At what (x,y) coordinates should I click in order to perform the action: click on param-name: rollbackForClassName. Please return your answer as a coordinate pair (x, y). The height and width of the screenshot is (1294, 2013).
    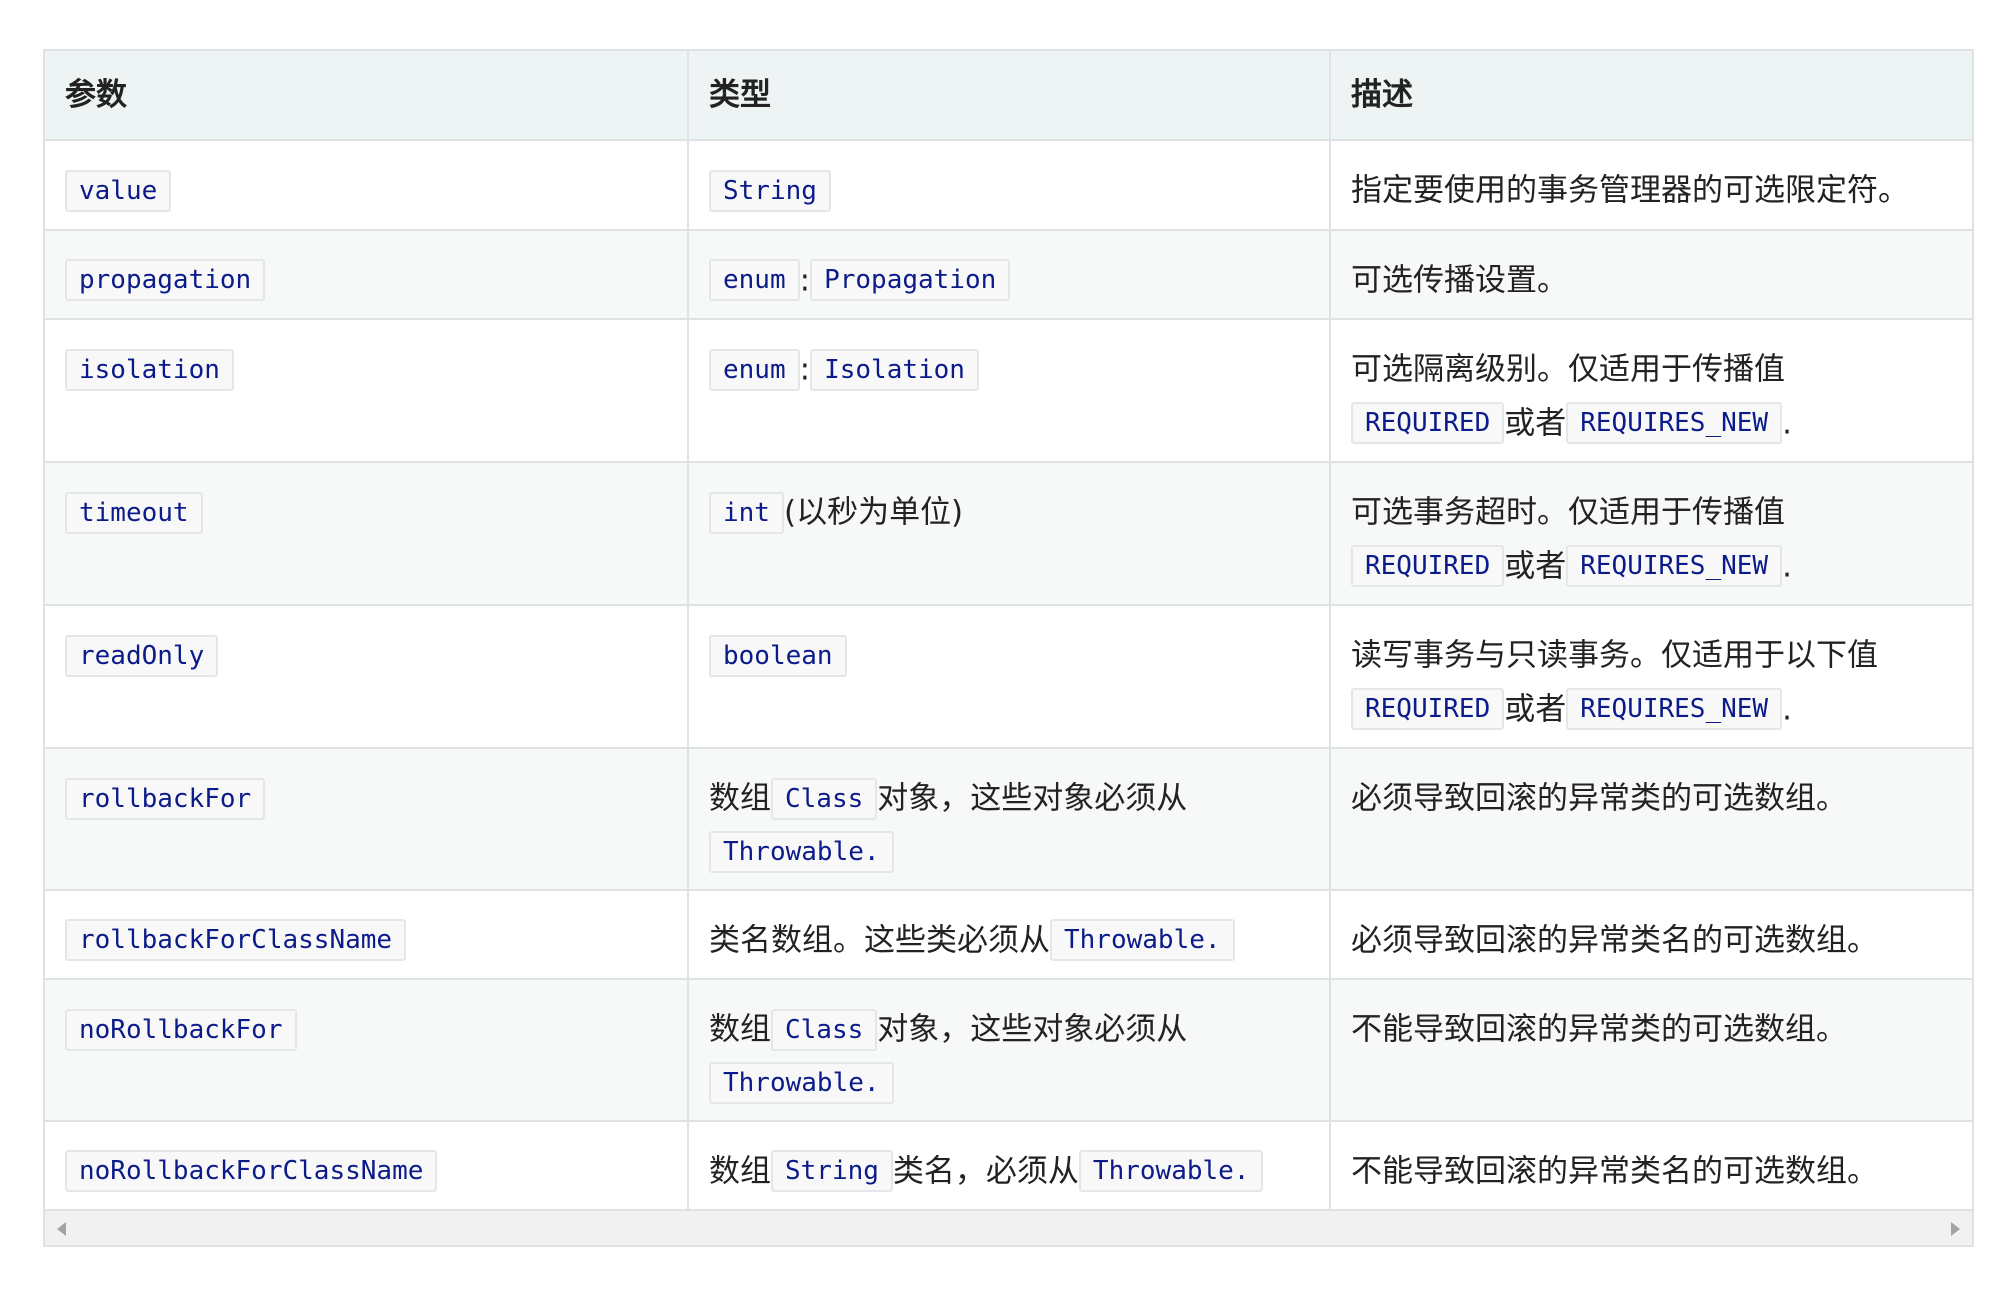
    Looking at the image, I should click on (236, 940).